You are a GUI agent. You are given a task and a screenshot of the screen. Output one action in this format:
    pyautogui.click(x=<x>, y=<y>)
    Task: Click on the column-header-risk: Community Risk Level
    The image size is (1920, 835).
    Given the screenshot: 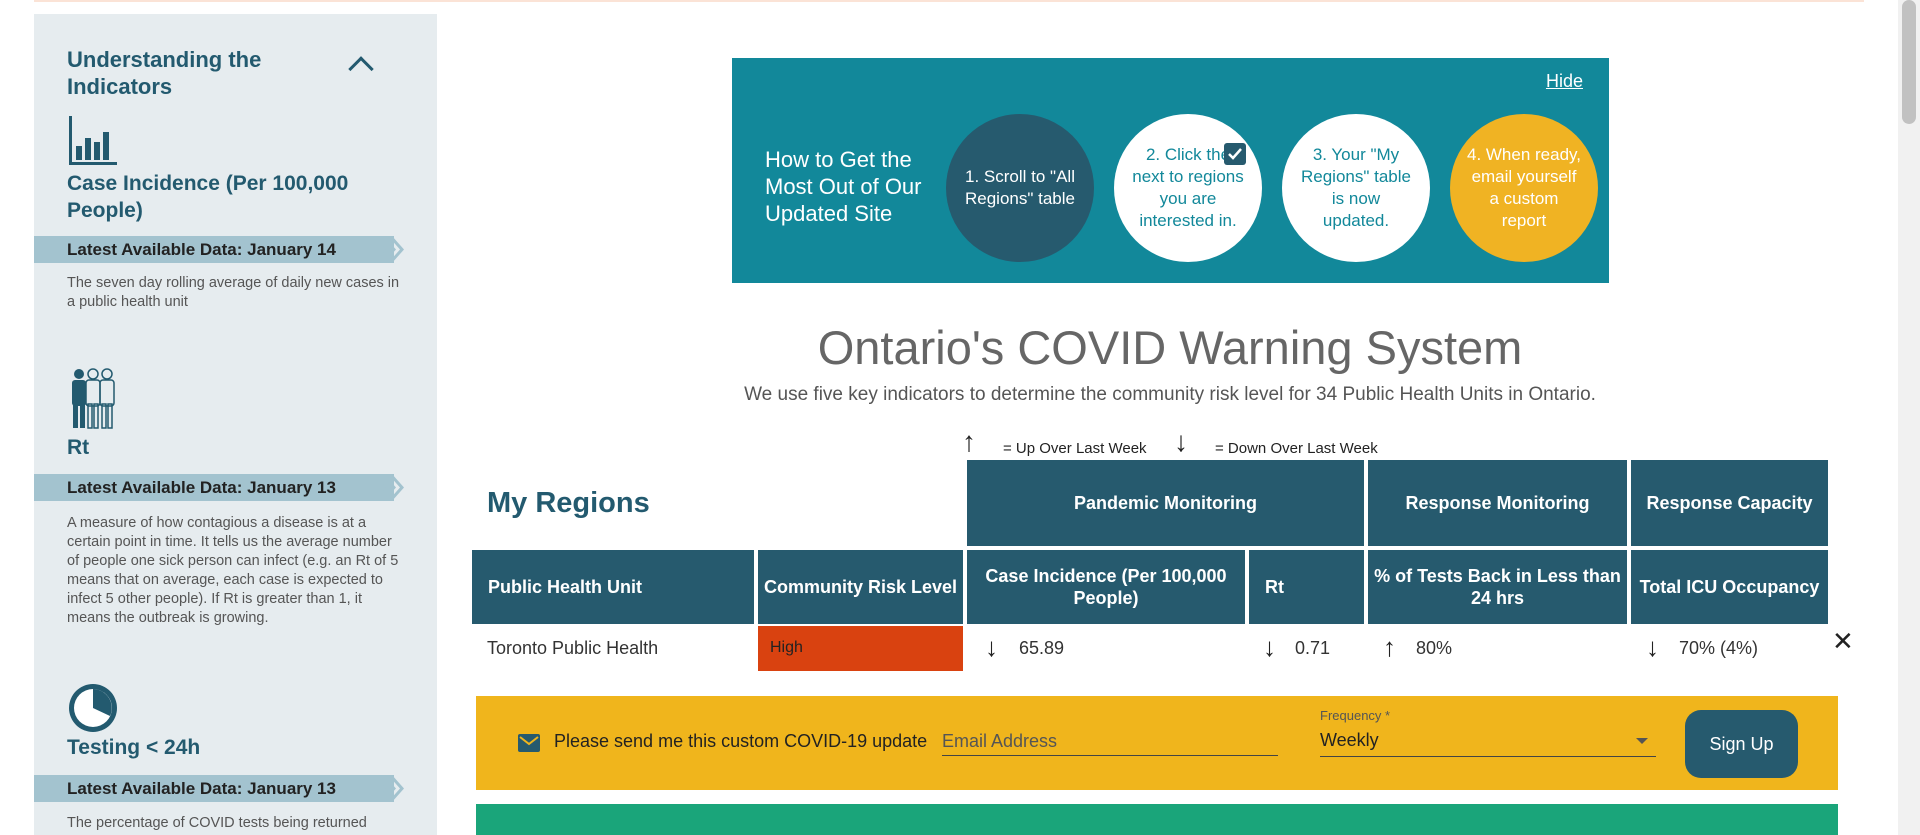 What is the action you would take?
    pyautogui.click(x=860, y=587)
    